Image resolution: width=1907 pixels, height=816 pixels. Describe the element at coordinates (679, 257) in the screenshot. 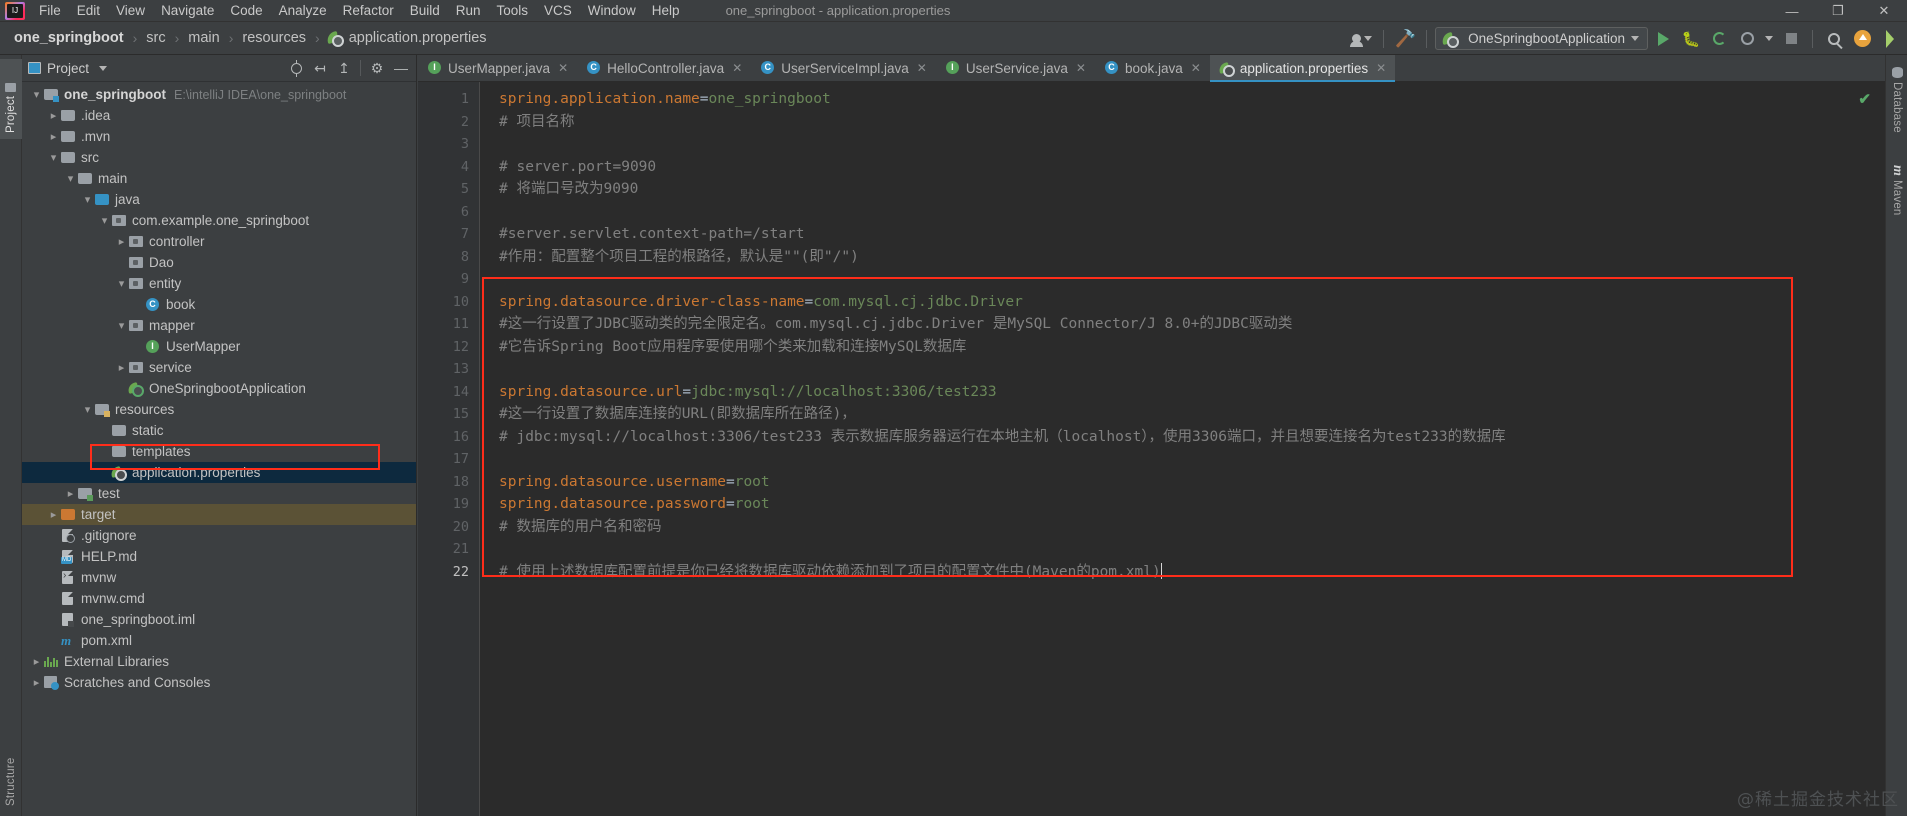

I see `code-line: #作用：配置整个项目工程的根路径，默认是""(即"/")` at that location.